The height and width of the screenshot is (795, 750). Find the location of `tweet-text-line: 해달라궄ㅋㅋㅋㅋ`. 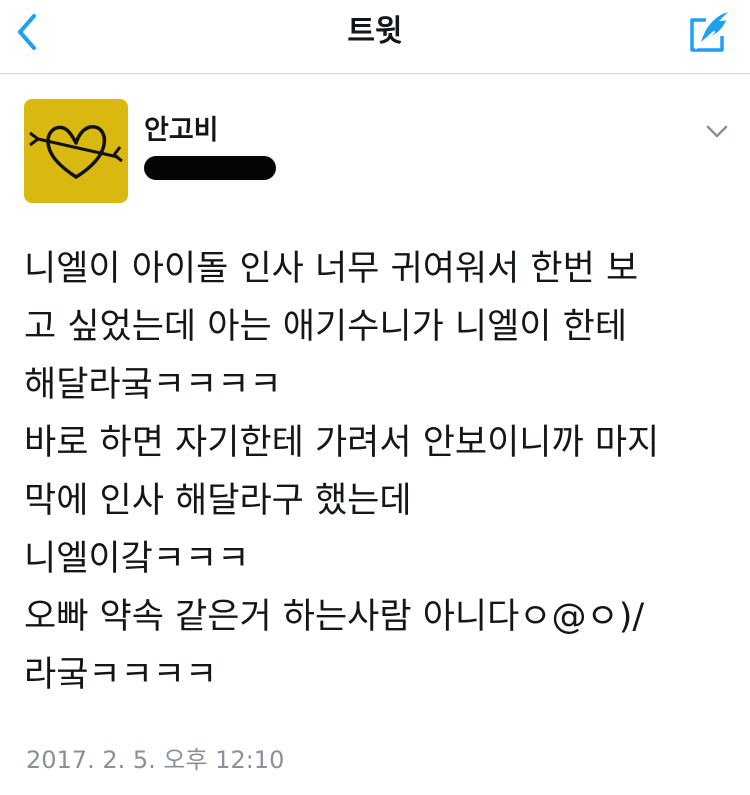

tweet-text-line: 해달라궄ㅋㅋㅋㅋ is located at coordinates (153, 385).